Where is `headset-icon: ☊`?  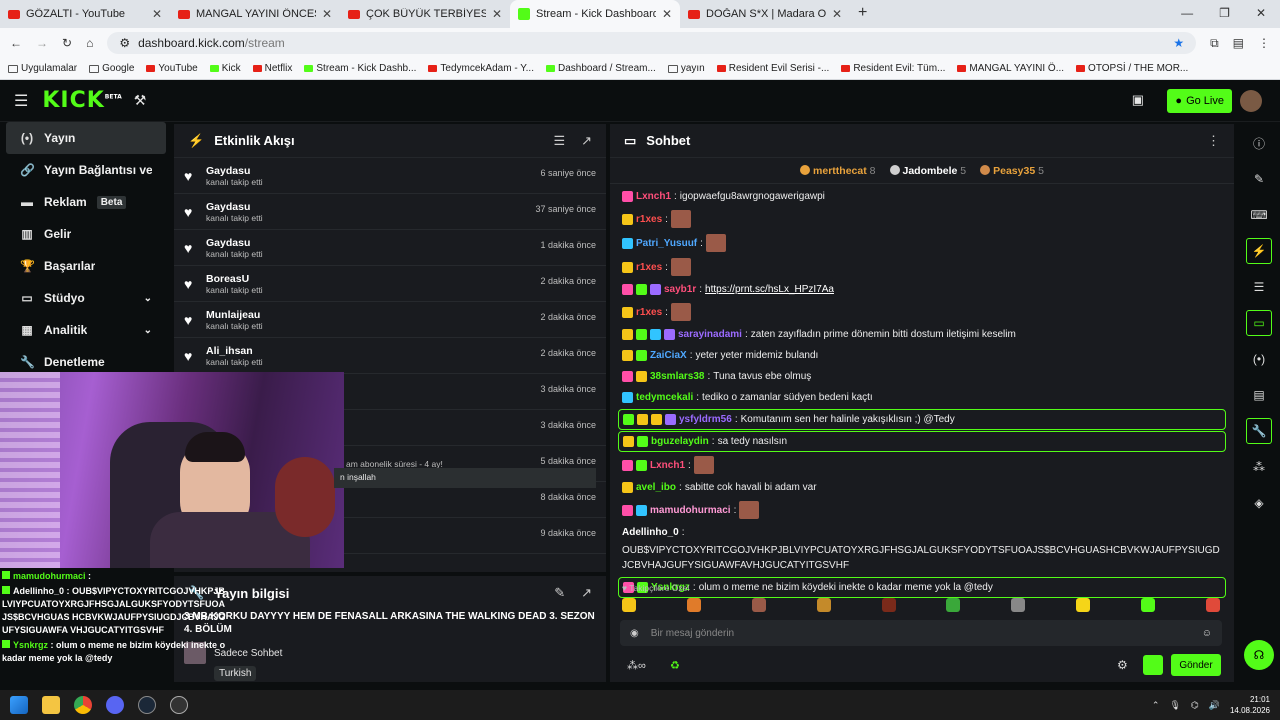
headset-icon: ☊ is located at coordinates (1259, 655).